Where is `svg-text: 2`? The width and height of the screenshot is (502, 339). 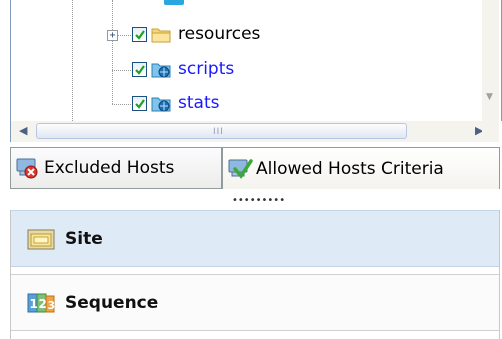
svg-text: 2 is located at coordinates (43, 304).